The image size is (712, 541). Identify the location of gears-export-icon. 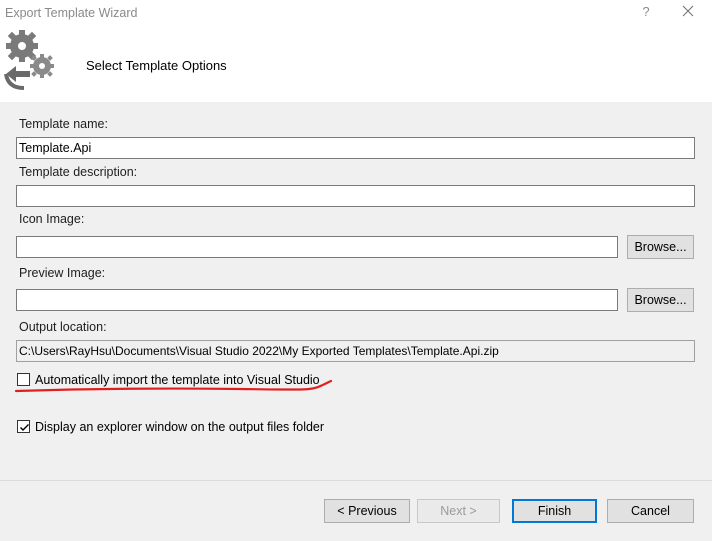
(29, 60).